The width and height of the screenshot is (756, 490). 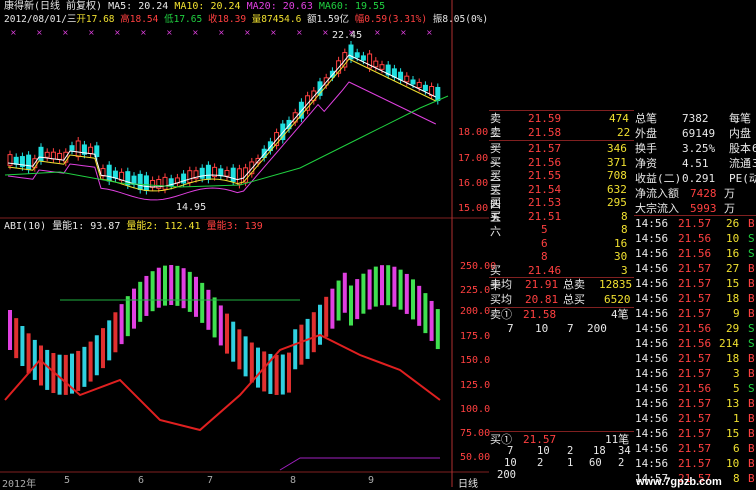 What do you see at coordinates (279, 6) in the screenshot?
I see `ma20-value: MA20: 20.63` at bounding box center [279, 6].